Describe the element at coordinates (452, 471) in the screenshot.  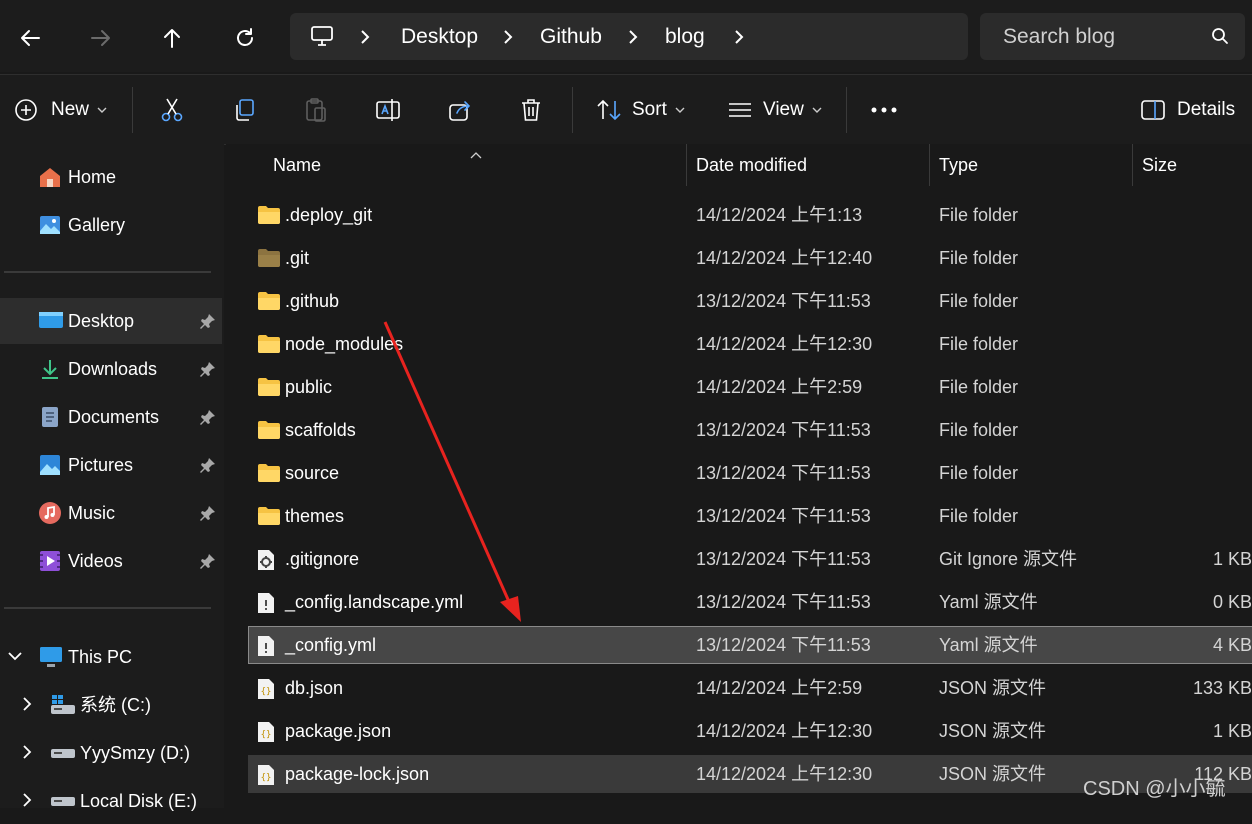
I see `annotation-arrow` at that location.